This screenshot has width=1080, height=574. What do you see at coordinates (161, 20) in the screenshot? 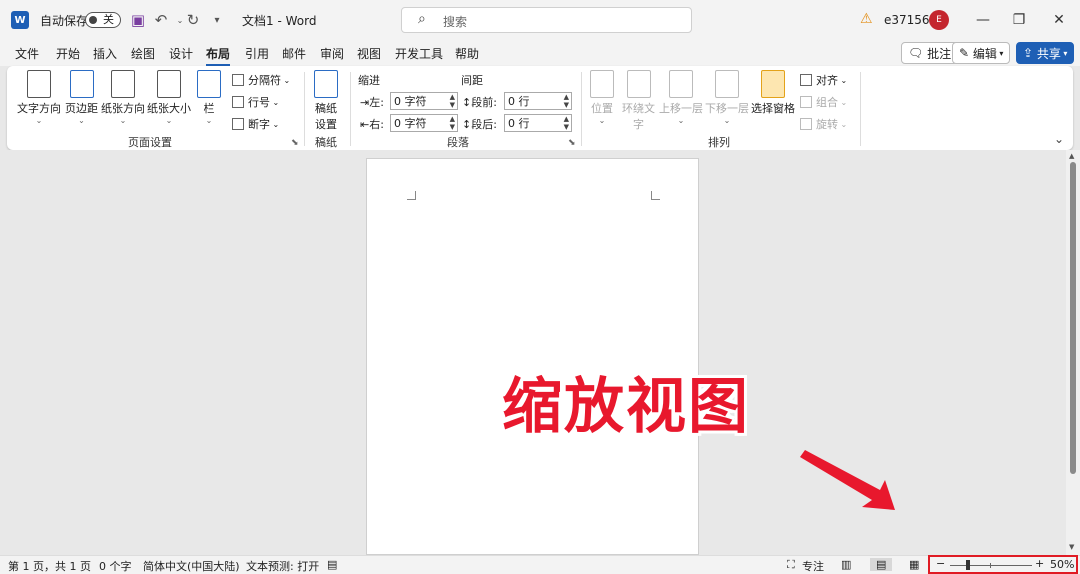
I see `undo-icon: ↶` at bounding box center [161, 20].